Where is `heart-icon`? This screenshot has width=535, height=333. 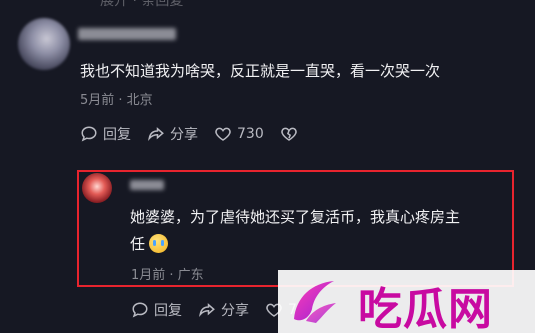
heart-icon is located at coordinates (223, 134).